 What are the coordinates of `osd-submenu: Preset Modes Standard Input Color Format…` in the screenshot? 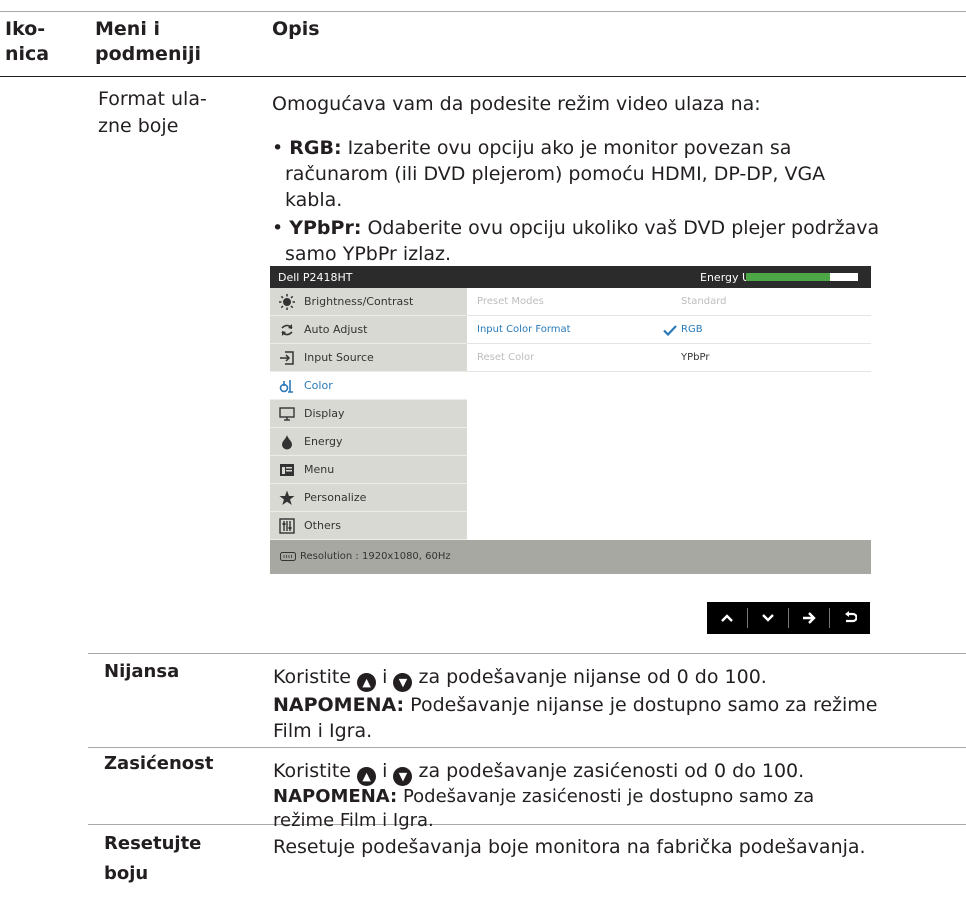 It's located at (669, 414).